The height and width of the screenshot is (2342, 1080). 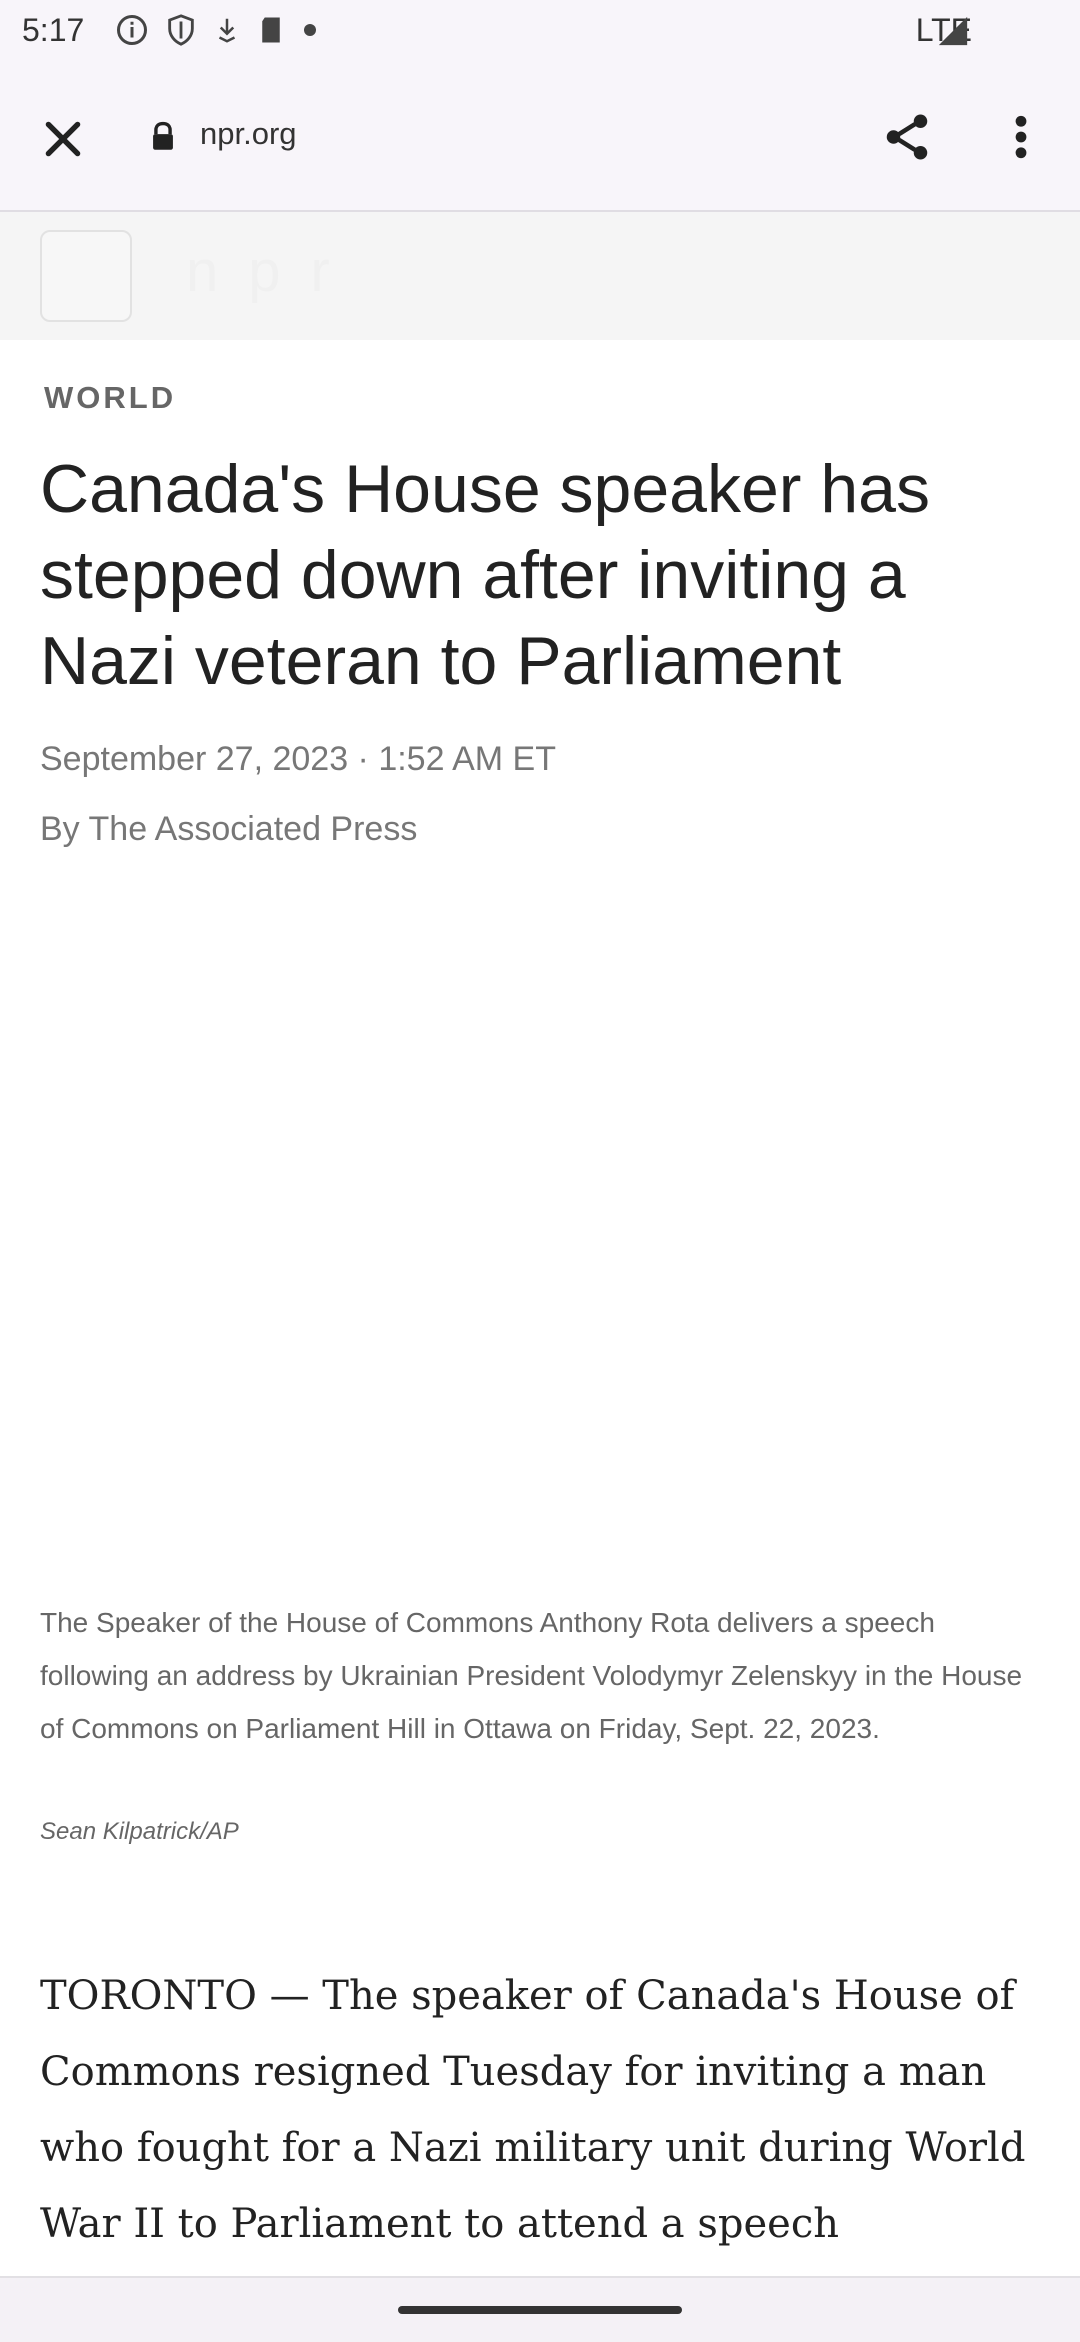 What do you see at coordinates (248, 134) in the screenshot?
I see `url-field: npr.org` at bounding box center [248, 134].